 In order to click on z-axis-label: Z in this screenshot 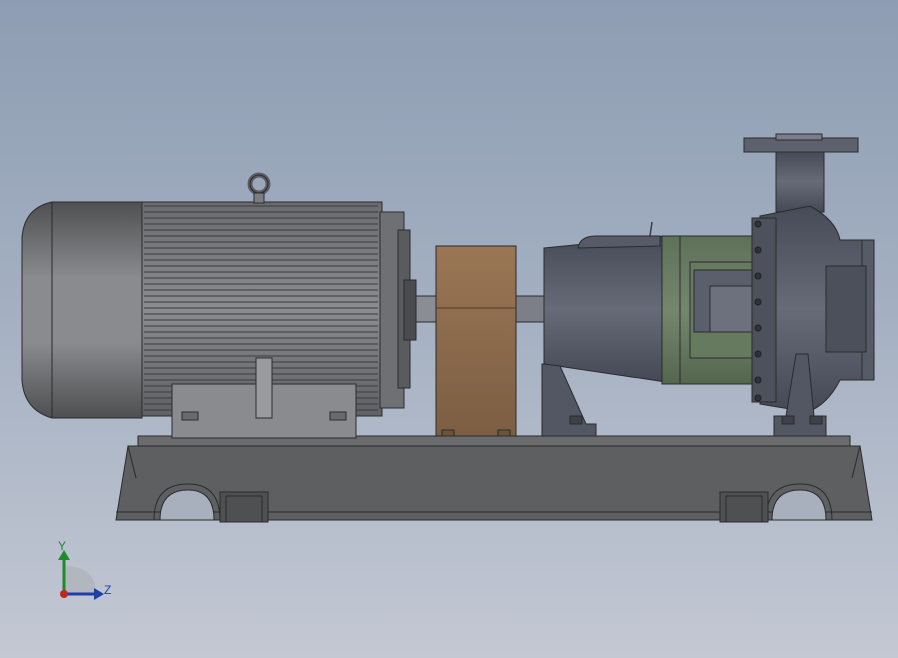, I will do `click(107, 590)`.